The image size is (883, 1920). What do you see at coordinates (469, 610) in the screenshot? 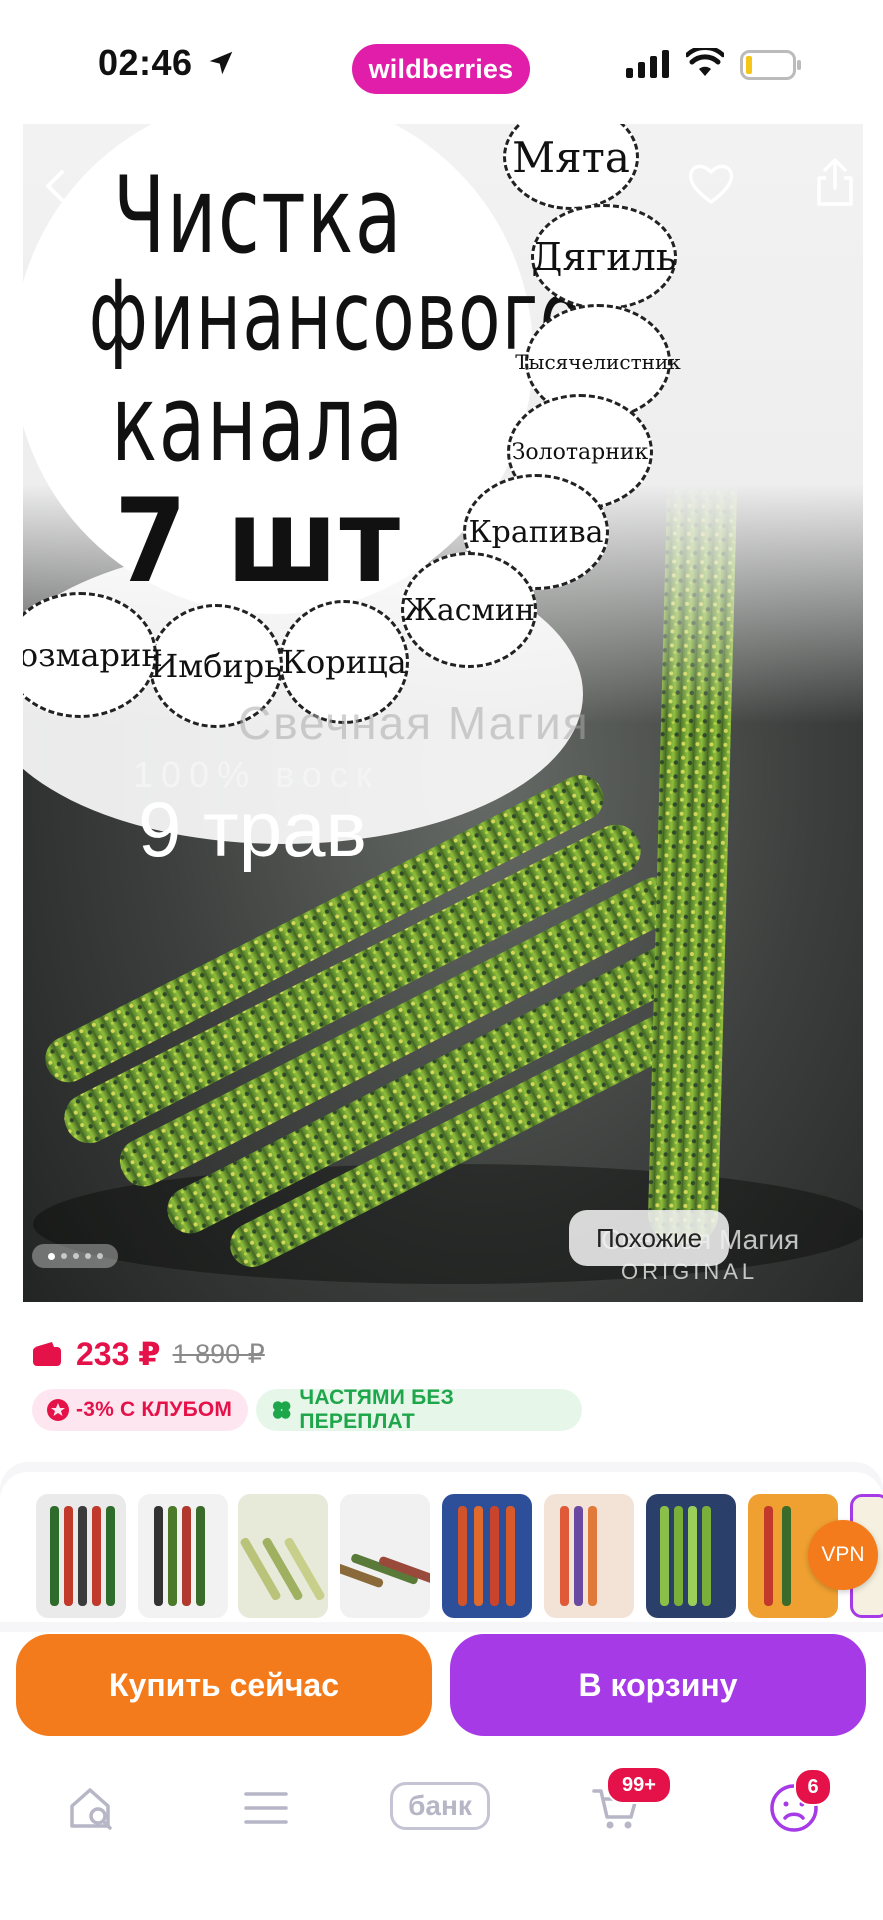
I see `herb-jasmine: Жасмин` at bounding box center [469, 610].